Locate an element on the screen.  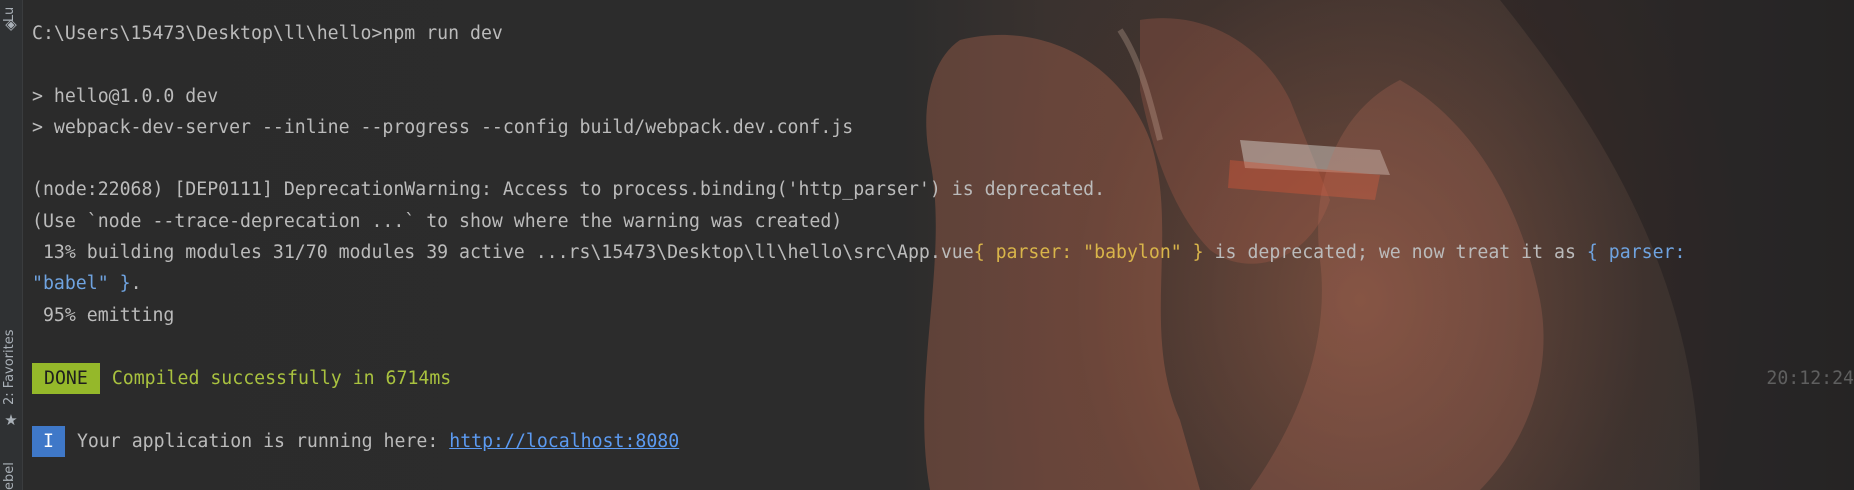
layers-icon: ◈ is located at coordinates (11, 24).